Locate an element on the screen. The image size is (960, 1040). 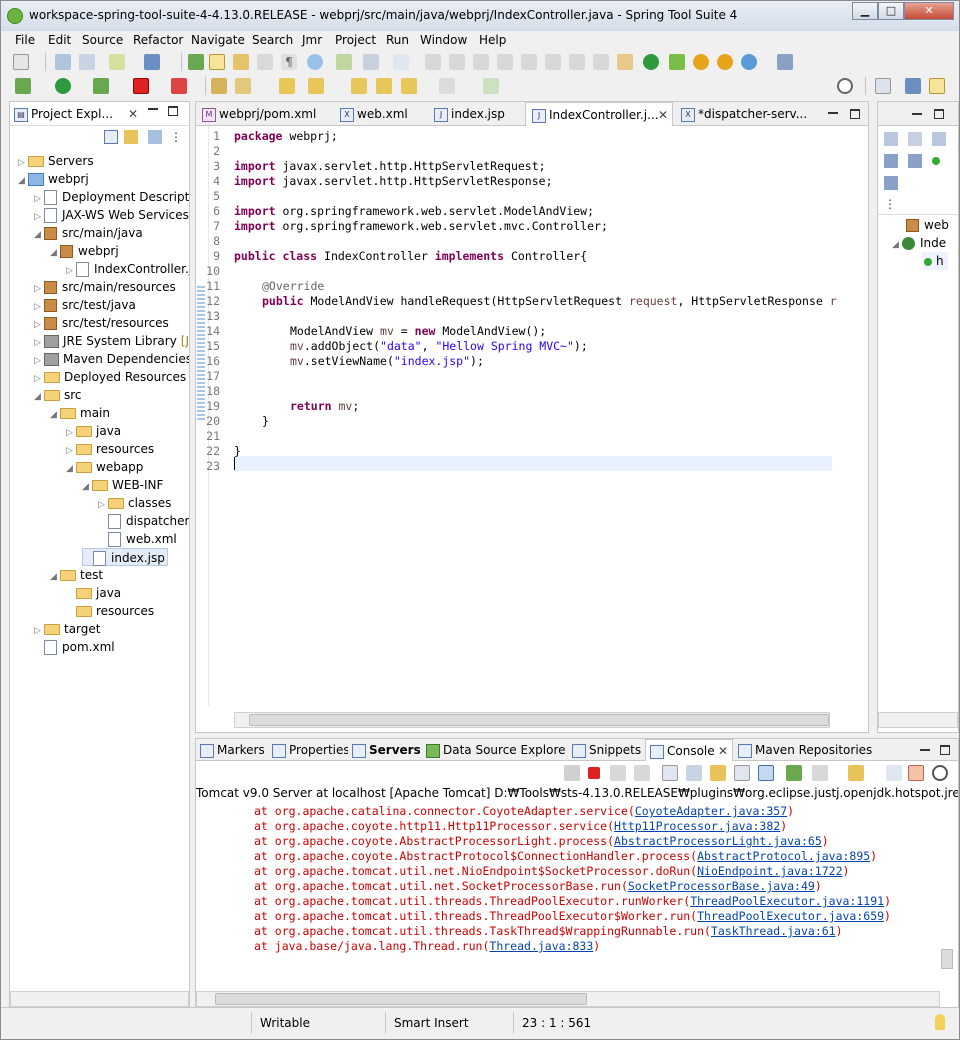
external-tools-icon is located at coordinates (179, 86).